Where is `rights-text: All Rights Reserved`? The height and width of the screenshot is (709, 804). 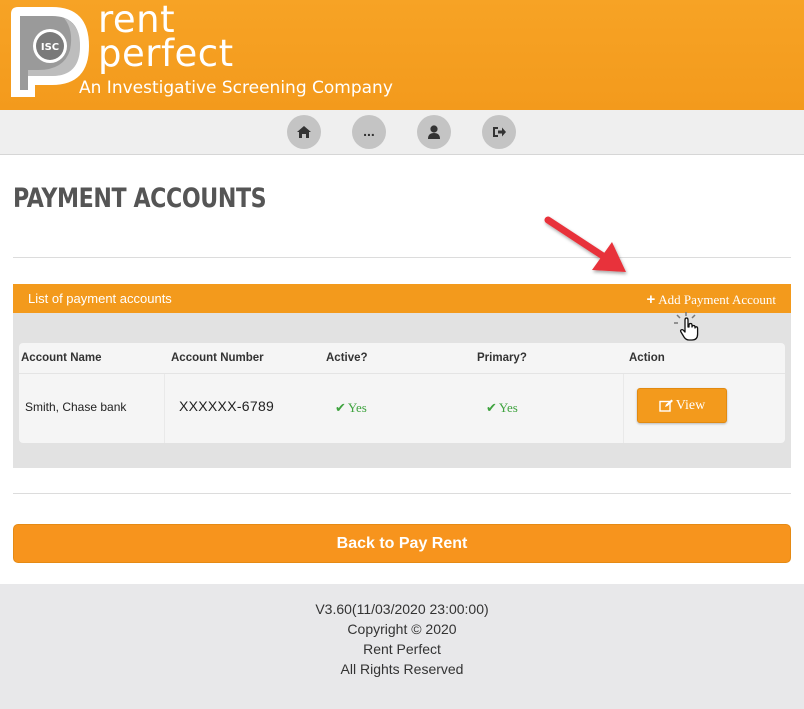 rights-text: All Rights Reserved is located at coordinates (402, 669).